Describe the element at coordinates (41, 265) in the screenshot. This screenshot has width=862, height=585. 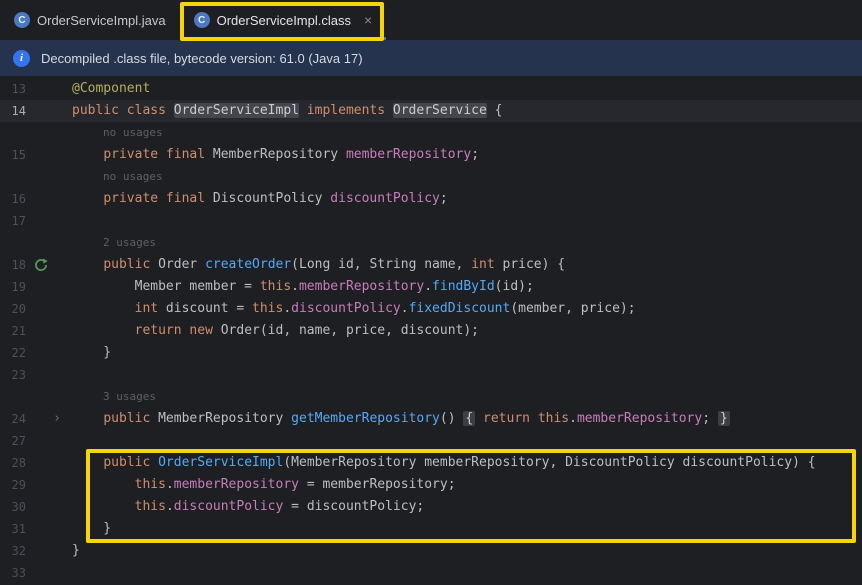
I see `run-recompile-icon` at that location.